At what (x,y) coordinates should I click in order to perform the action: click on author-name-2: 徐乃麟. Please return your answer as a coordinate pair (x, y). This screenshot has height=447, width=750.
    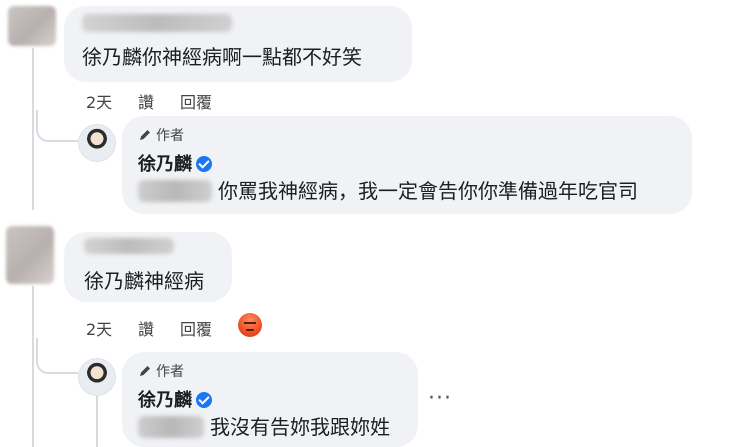
    Looking at the image, I should click on (175, 399).